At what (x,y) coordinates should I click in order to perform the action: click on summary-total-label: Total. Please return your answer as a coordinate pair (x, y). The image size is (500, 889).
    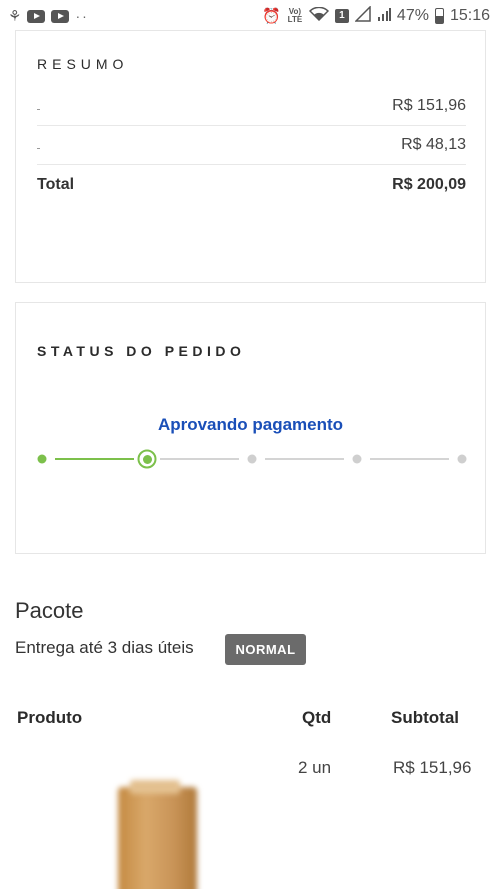
    Looking at the image, I should click on (56, 184).